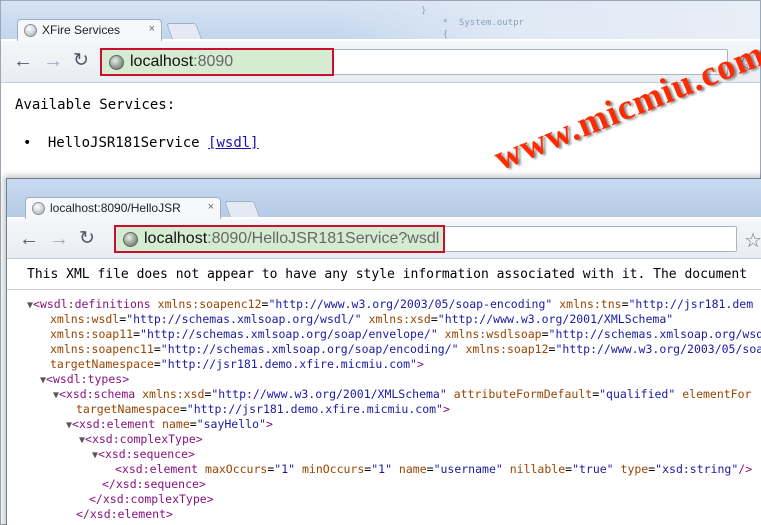 This screenshot has width=761, height=525. What do you see at coordinates (387, 143) in the screenshot?
I see `service-list: HelloJSR181Service [wsdl]` at bounding box center [387, 143].